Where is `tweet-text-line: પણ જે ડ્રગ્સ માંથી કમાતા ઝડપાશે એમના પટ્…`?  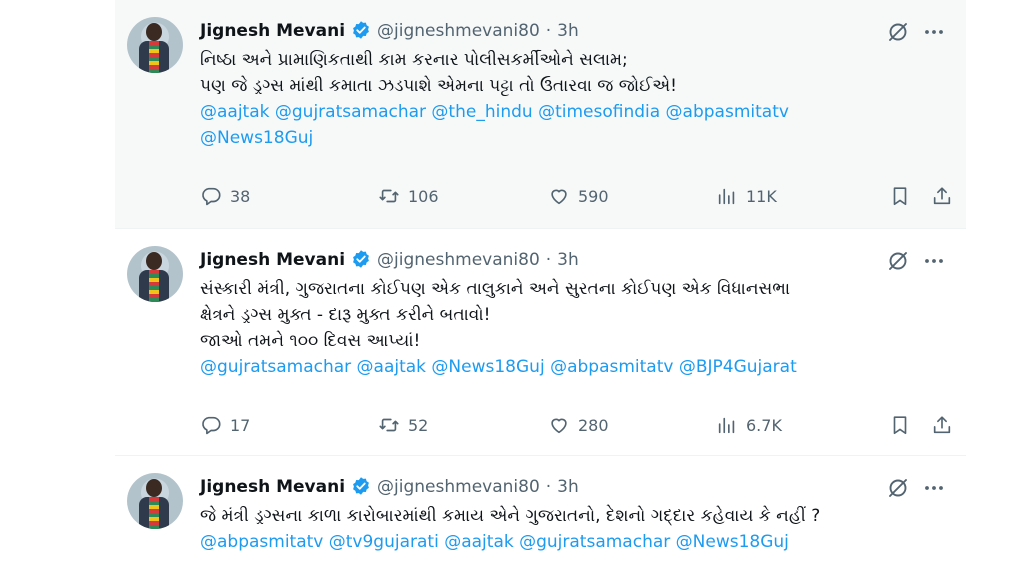 tweet-text-line: પણ જે ડ્રગ્સ માંથી કમાતા ઝડપાશે એમના પટ્… is located at coordinates (438, 86).